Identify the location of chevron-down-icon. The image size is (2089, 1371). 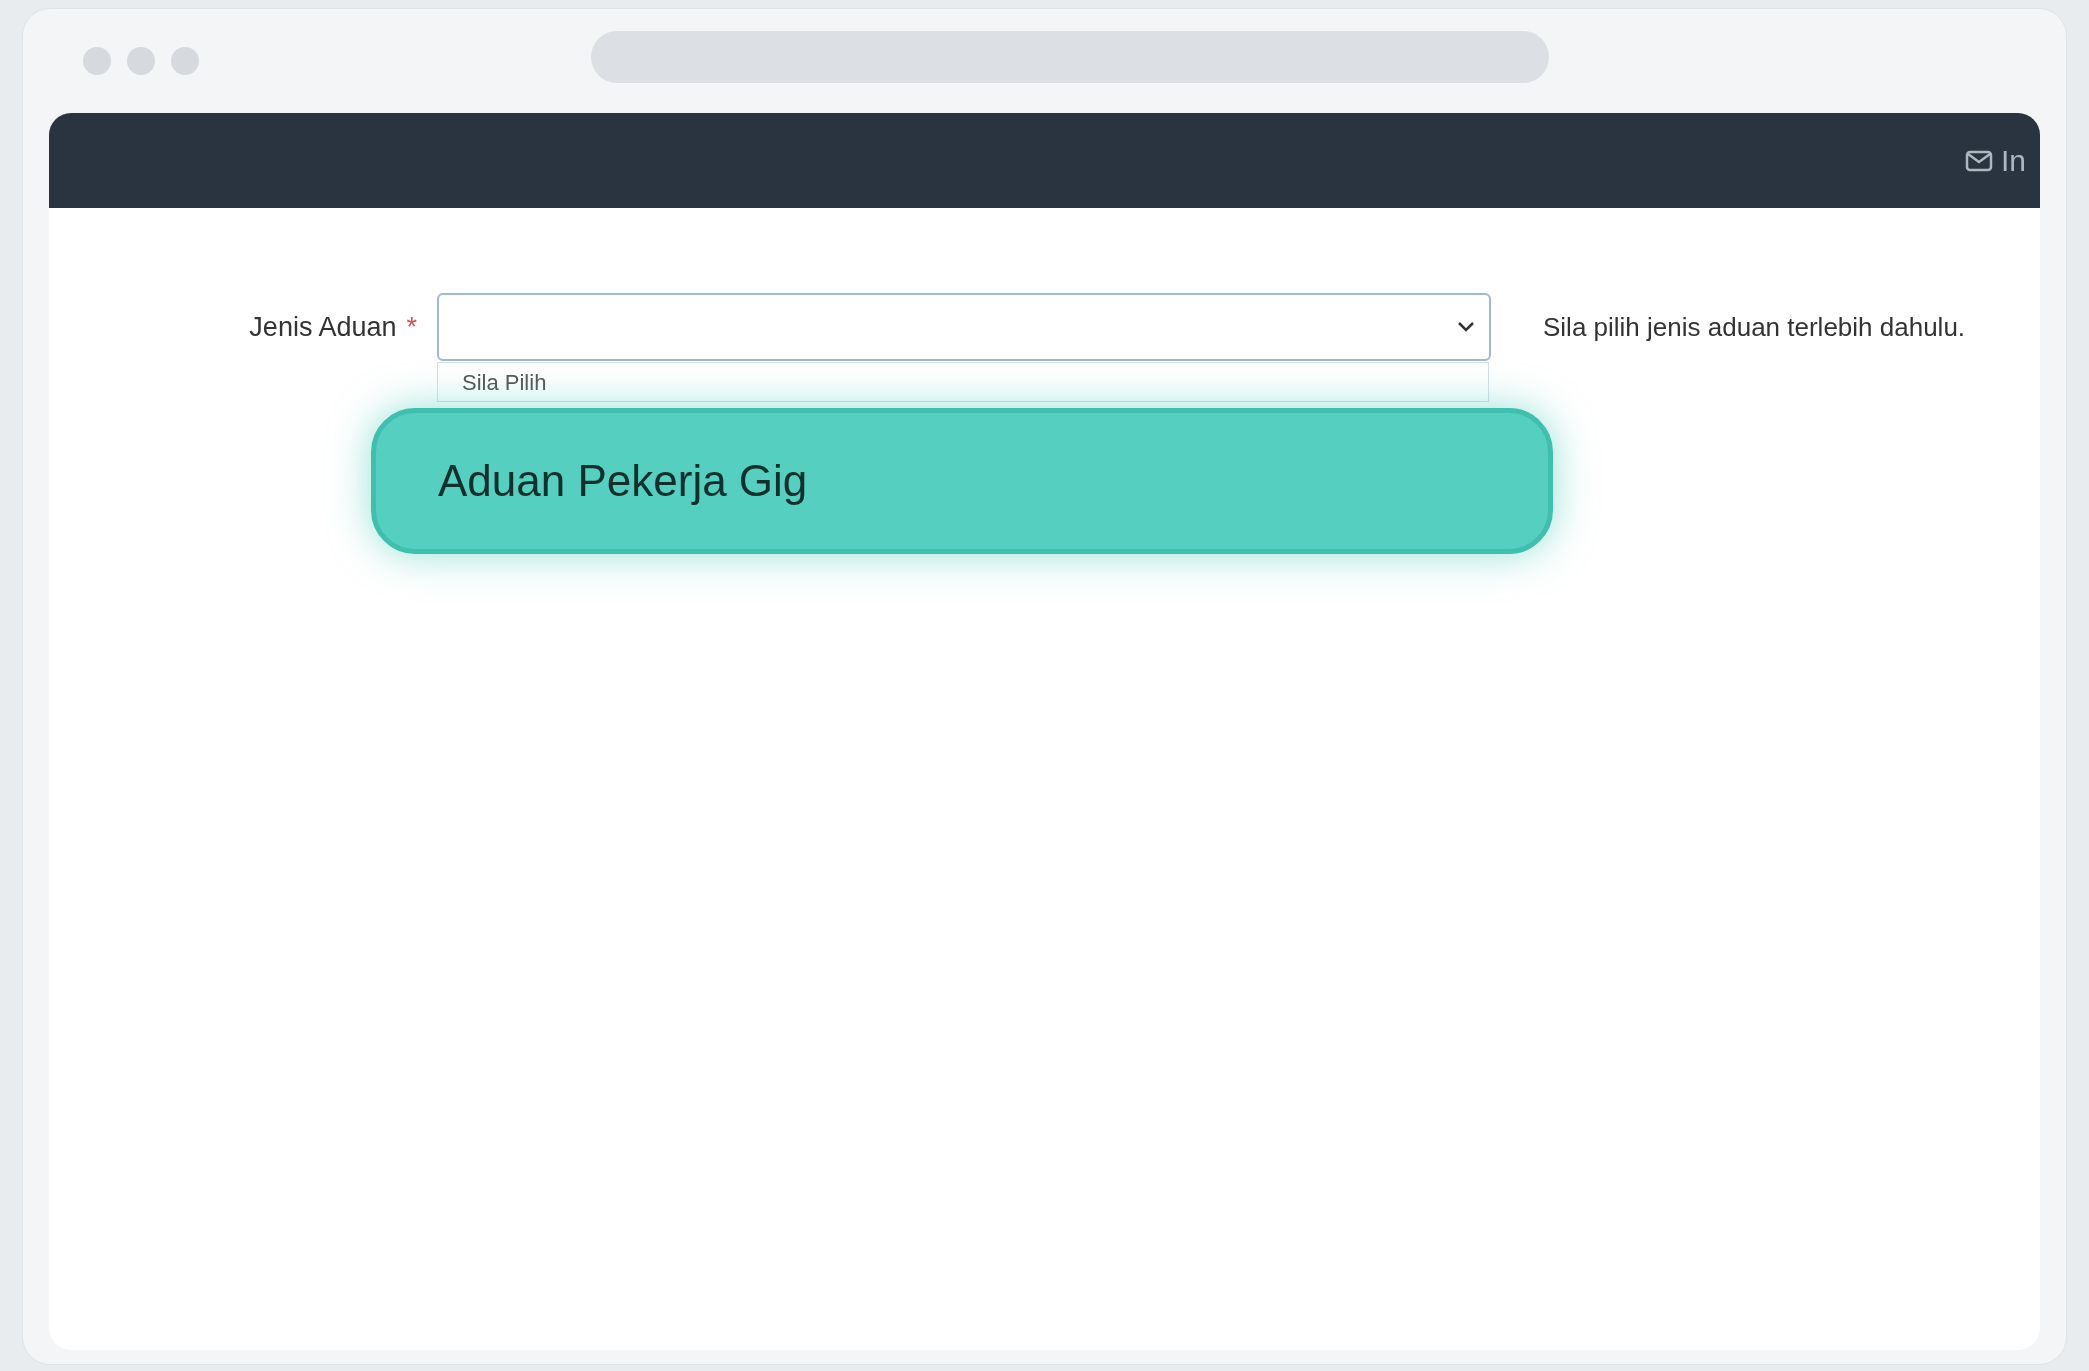
(1466, 327).